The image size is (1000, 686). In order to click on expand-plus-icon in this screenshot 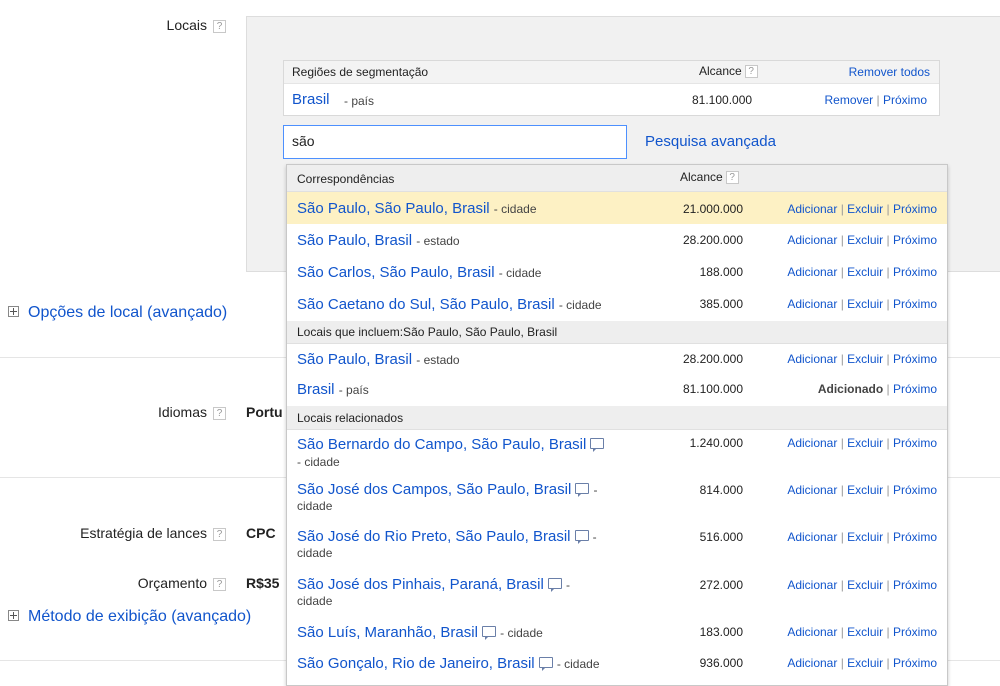, I will do `click(13, 312)`.